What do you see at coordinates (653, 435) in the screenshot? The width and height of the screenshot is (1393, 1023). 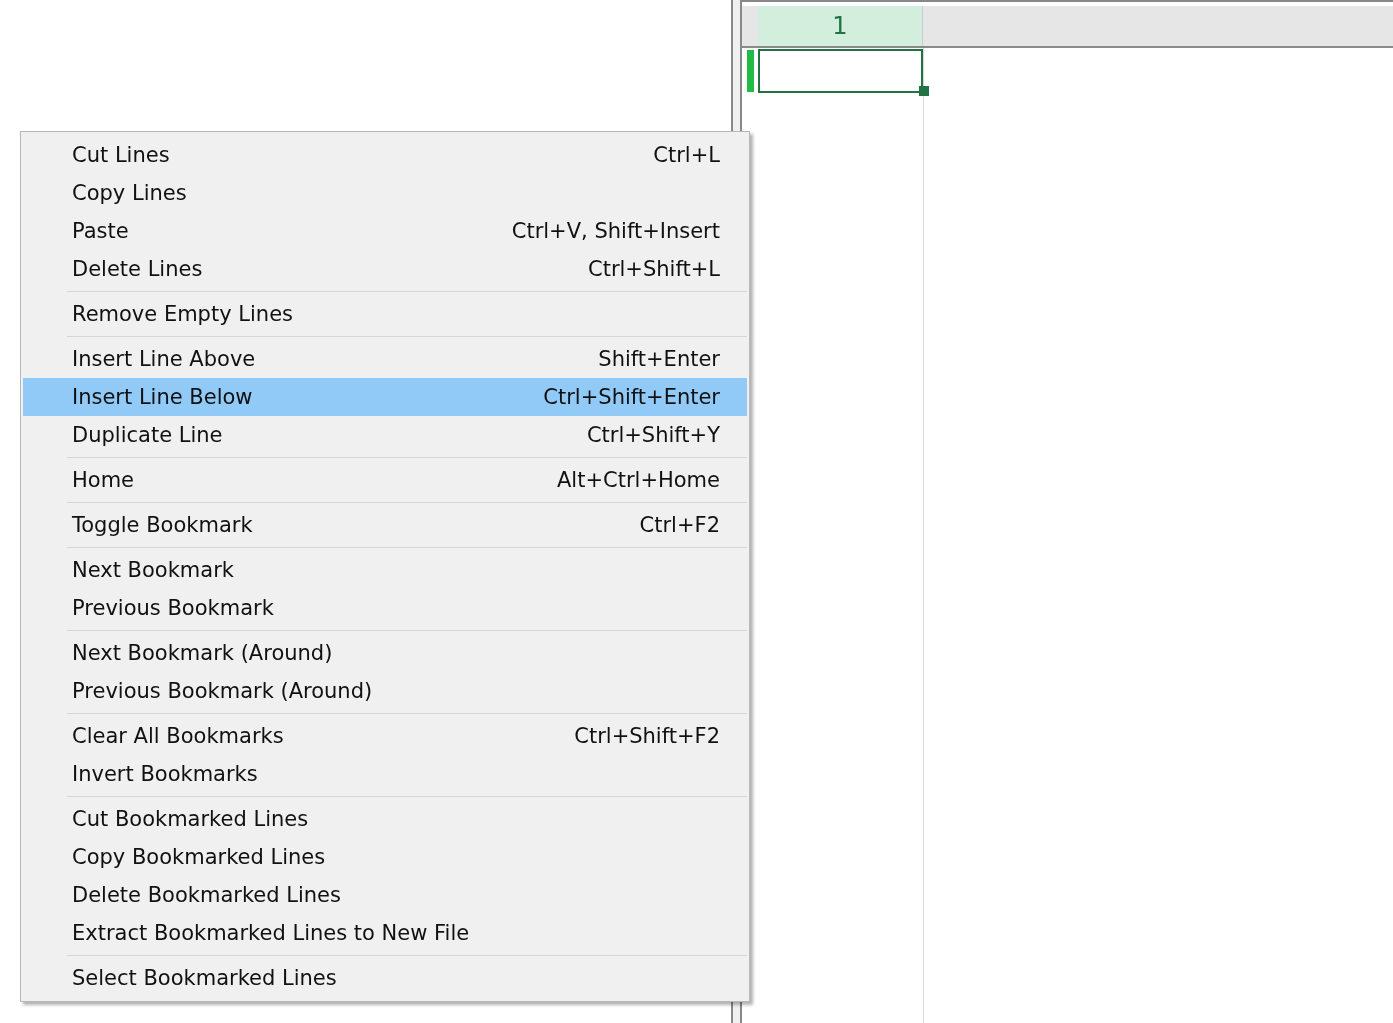 I see `shortcut-text: Ctrl+Shift+Y` at bounding box center [653, 435].